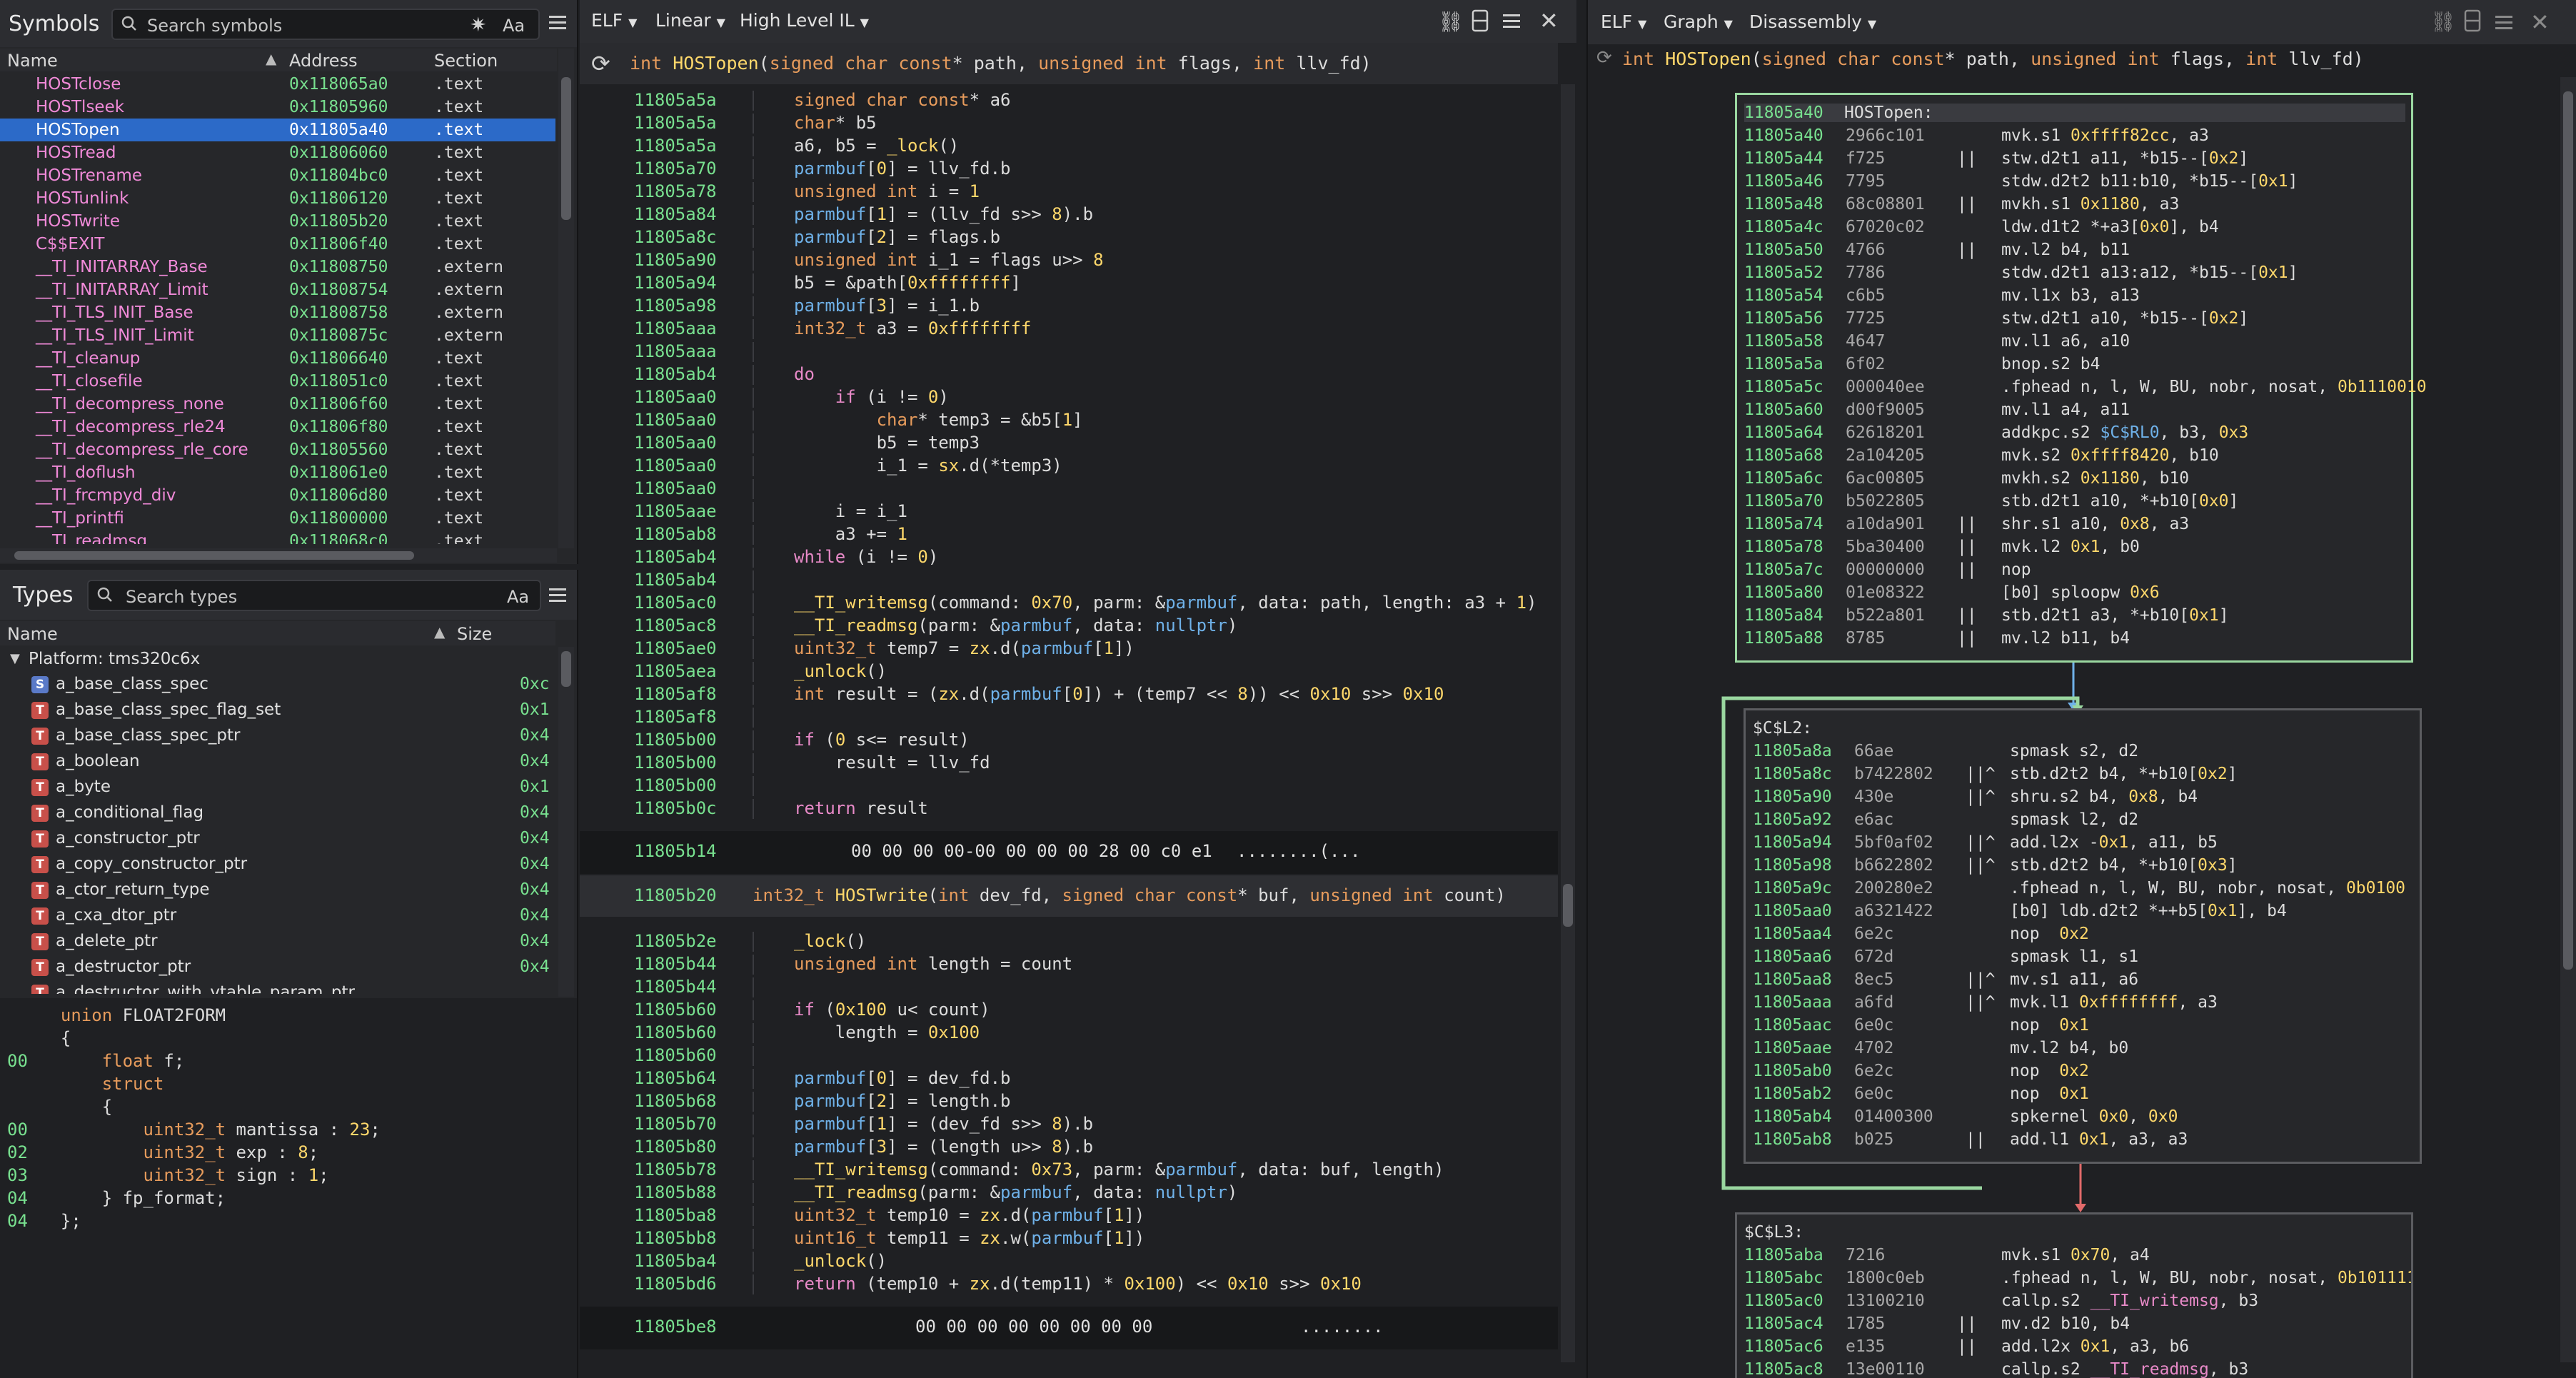  I want to click on symbols-hscrollbar, so click(279, 555).